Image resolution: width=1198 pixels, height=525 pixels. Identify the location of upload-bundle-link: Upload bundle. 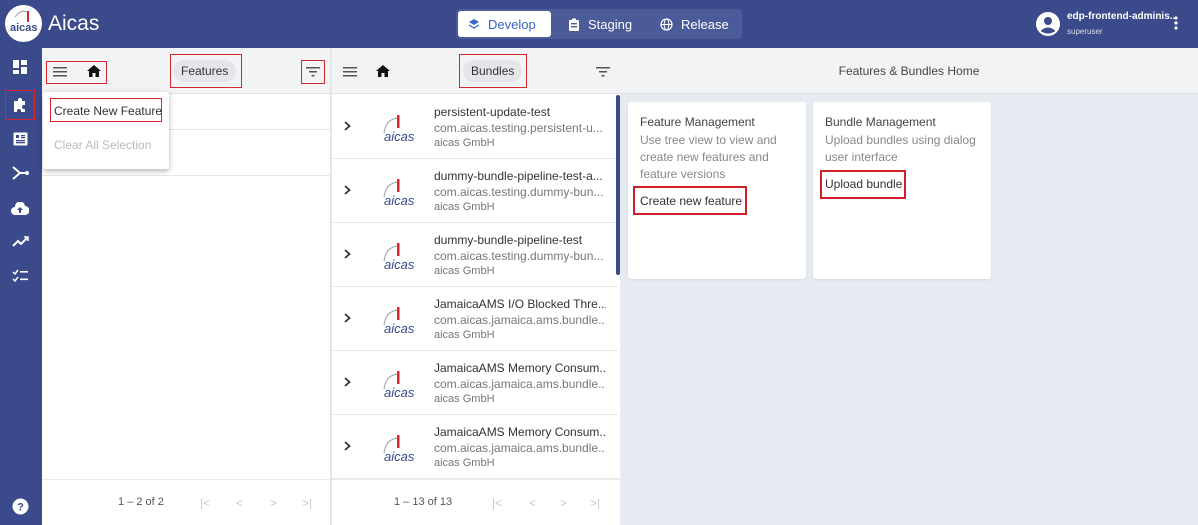
(863, 184).